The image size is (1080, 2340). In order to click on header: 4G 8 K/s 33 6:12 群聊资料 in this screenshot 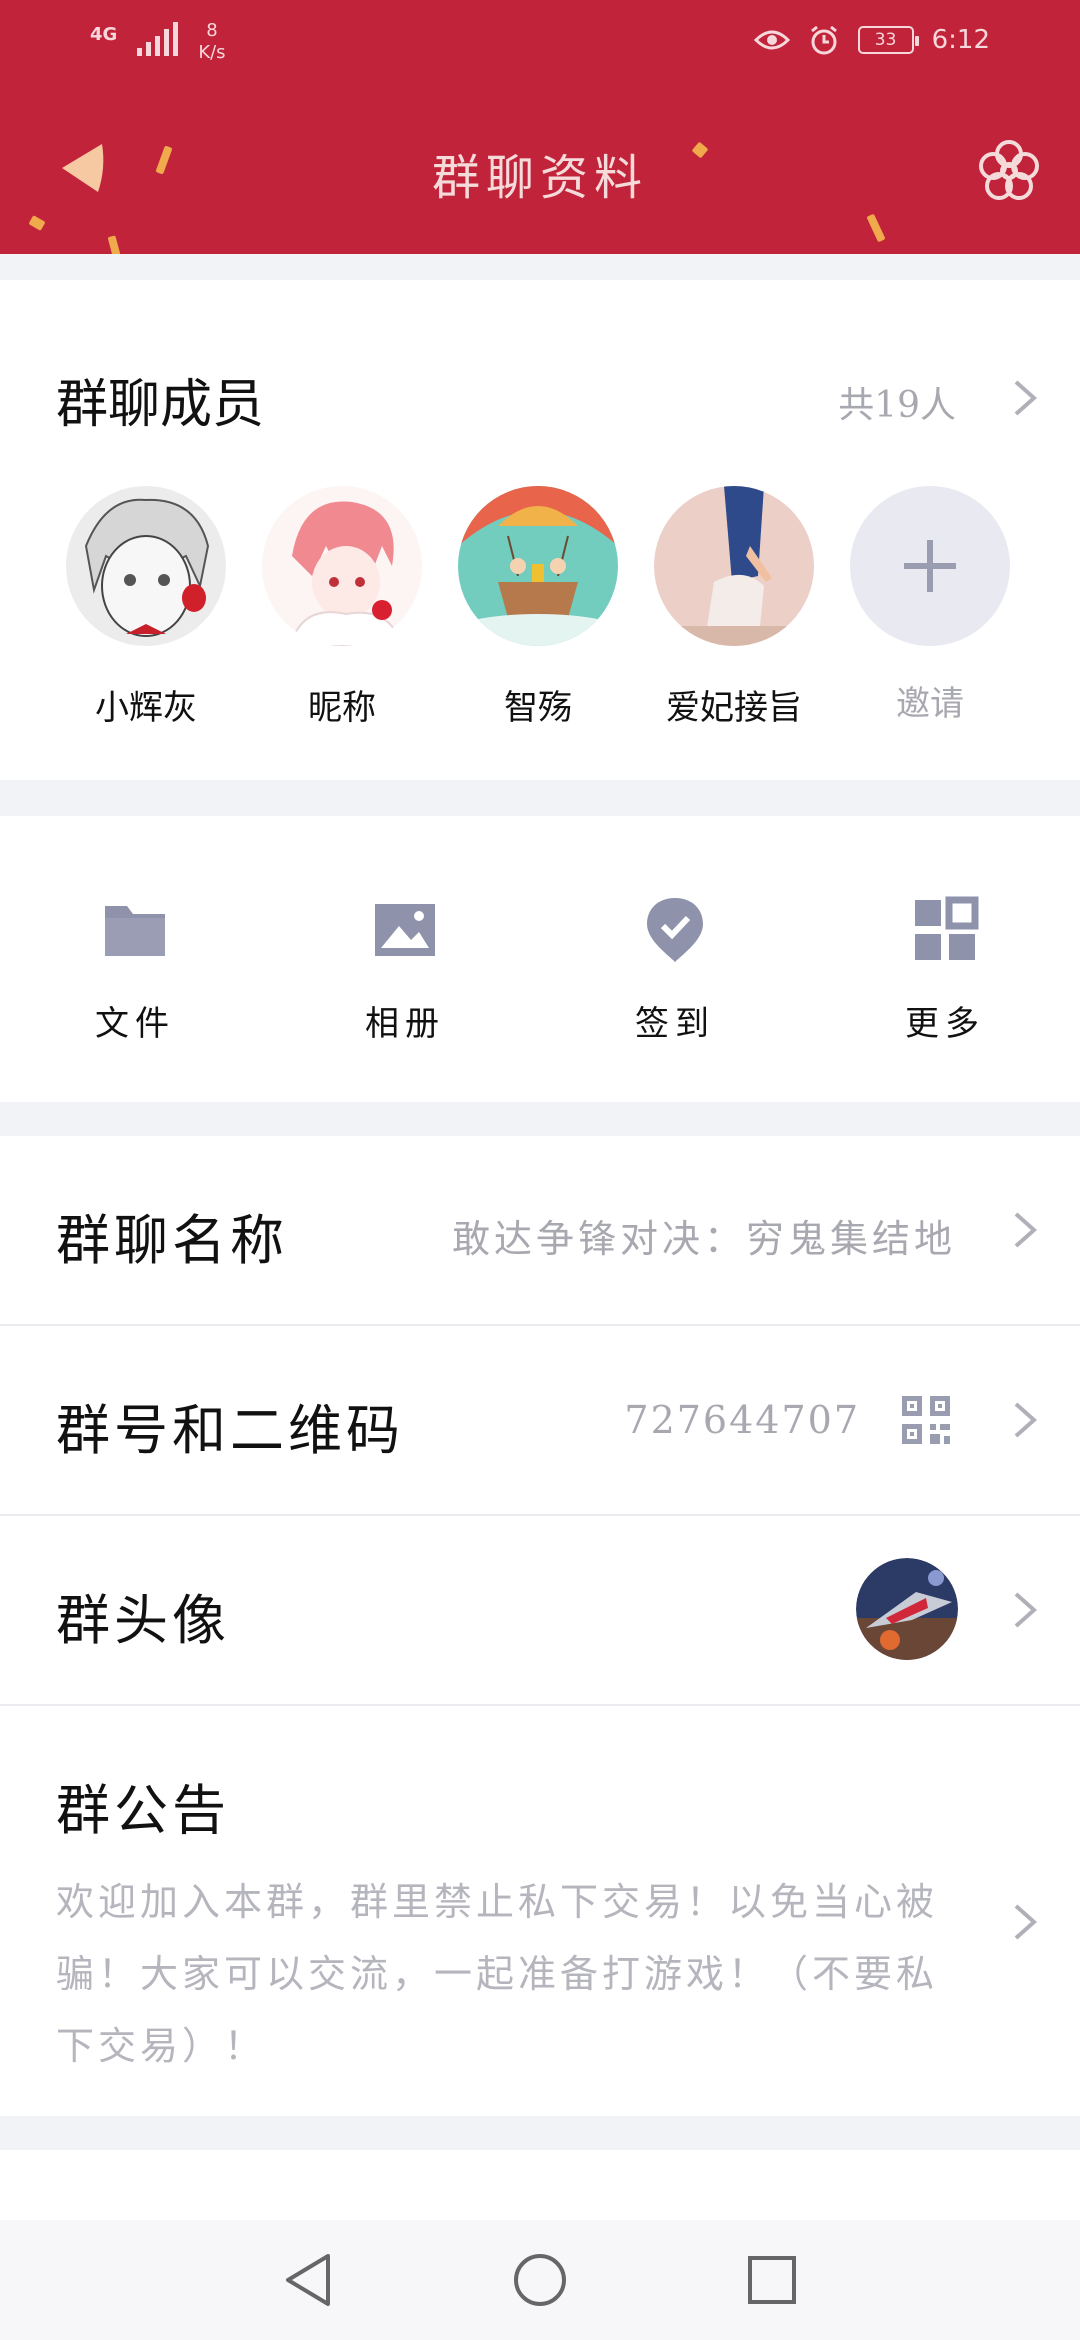, I will do `click(540, 127)`.